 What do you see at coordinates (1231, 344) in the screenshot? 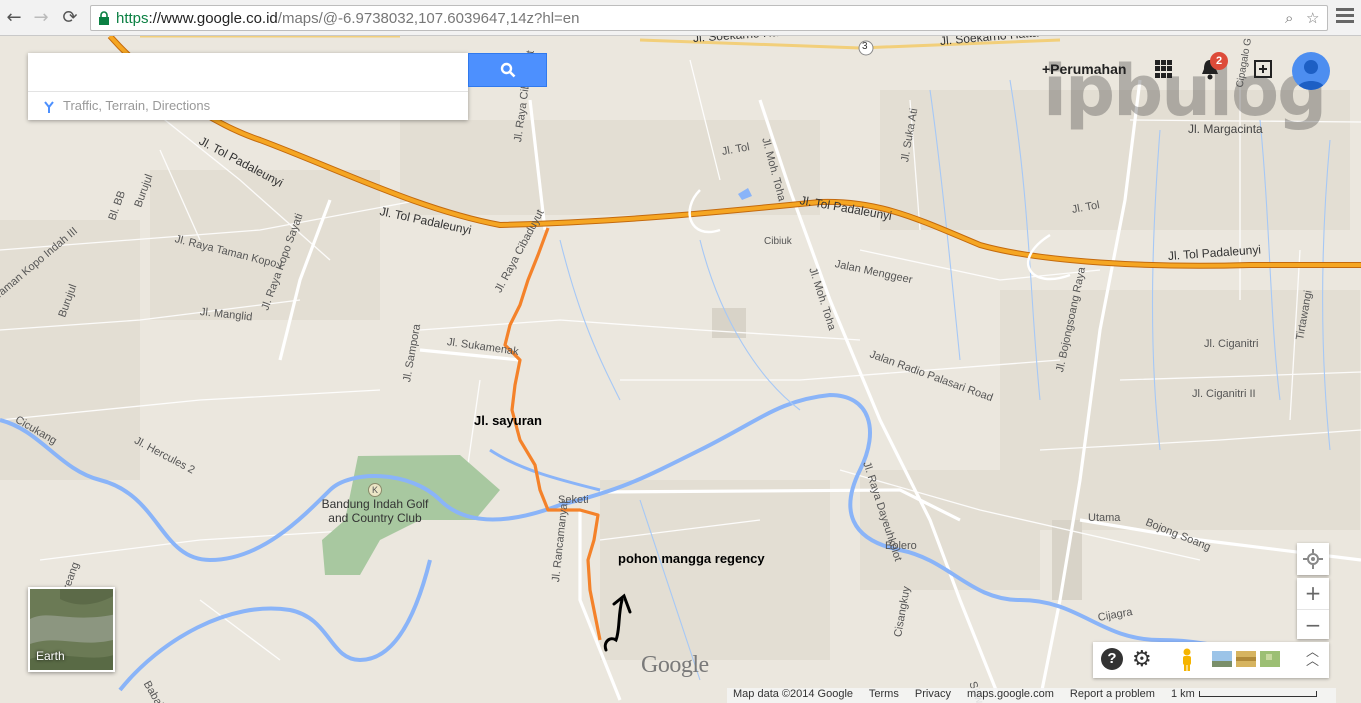
I see `road-label: Jl. Ciganitri` at bounding box center [1231, 344].